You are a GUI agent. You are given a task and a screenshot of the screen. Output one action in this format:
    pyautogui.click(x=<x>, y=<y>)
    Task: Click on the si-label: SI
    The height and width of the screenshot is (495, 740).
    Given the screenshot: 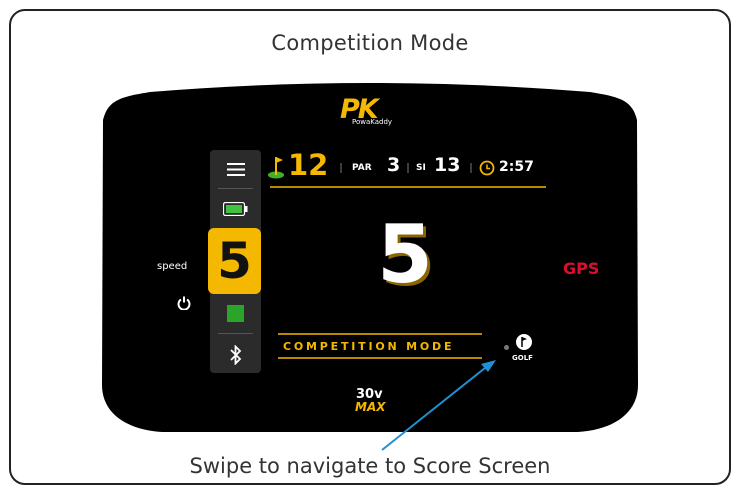 What is the action you would take?
    pyautogui.click(x=421, y=168)
    